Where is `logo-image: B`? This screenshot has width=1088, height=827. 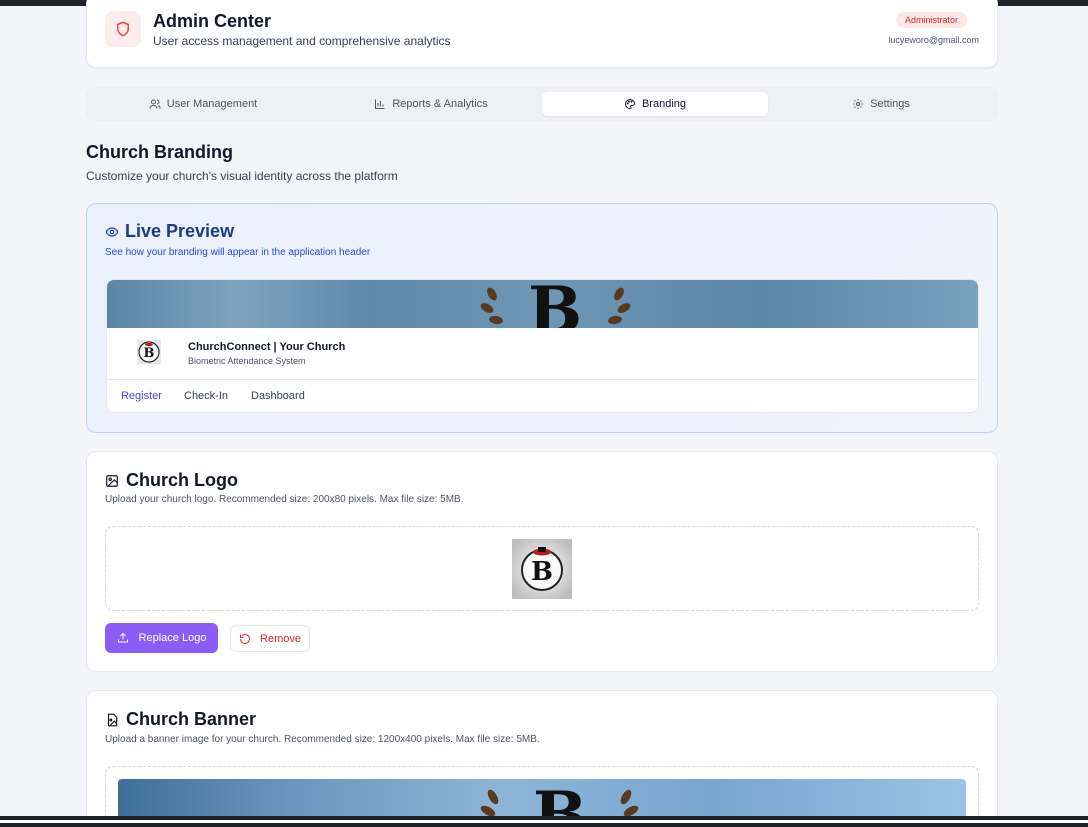
logo-image: B is located at coordinates (542, 569).